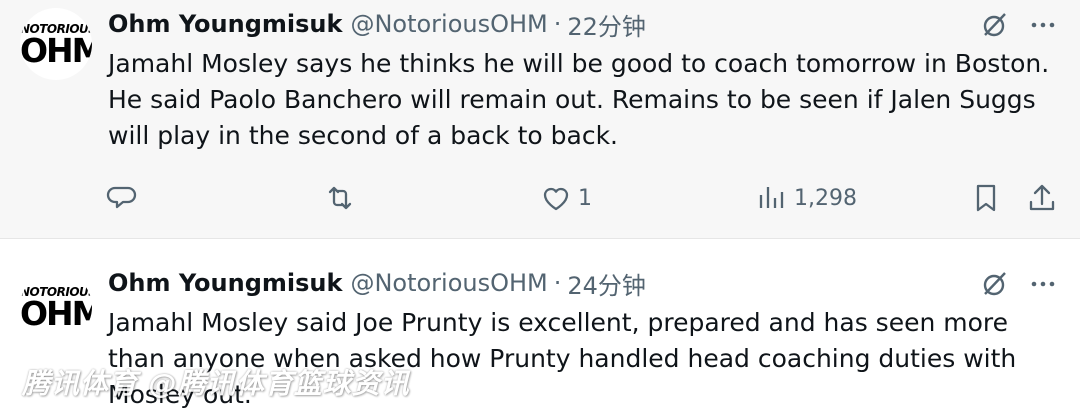 Image resolution: width=1080 pixels, height=415 pixels. Describe the element at coordinates (585, 198) in the screenshot. I see `like-count: 1` at that location.